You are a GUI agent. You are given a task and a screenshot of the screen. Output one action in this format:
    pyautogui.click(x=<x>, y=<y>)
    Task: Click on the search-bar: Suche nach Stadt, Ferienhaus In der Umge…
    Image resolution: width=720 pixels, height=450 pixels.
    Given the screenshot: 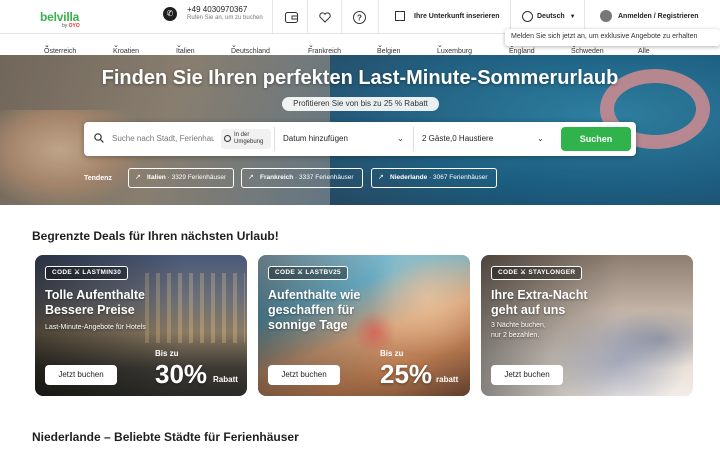 What is the action you would take?
    pyautogui.click(x=360, y=139)
    